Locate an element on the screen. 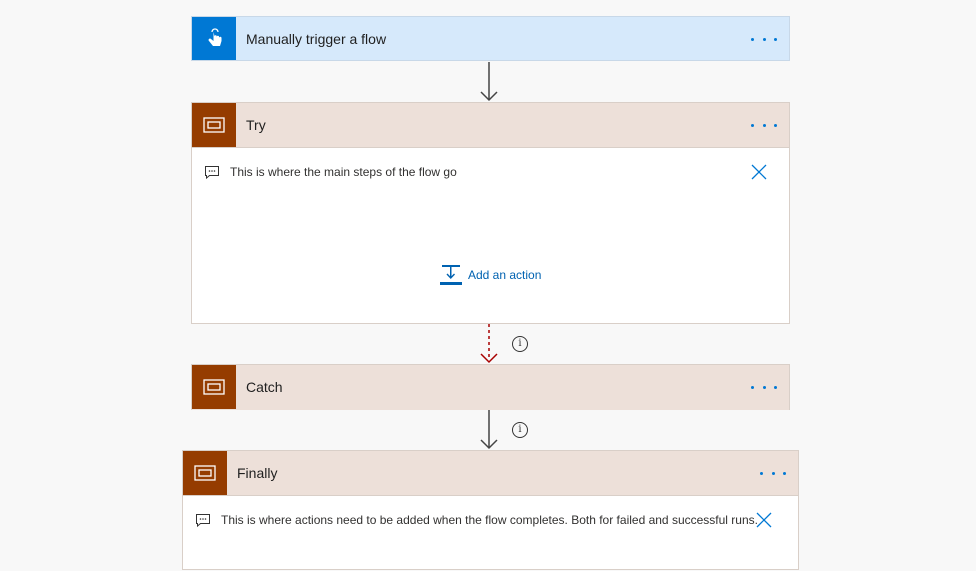 The image size is (976, 571). touch-hand-icon is located at coordinates (214, 38).